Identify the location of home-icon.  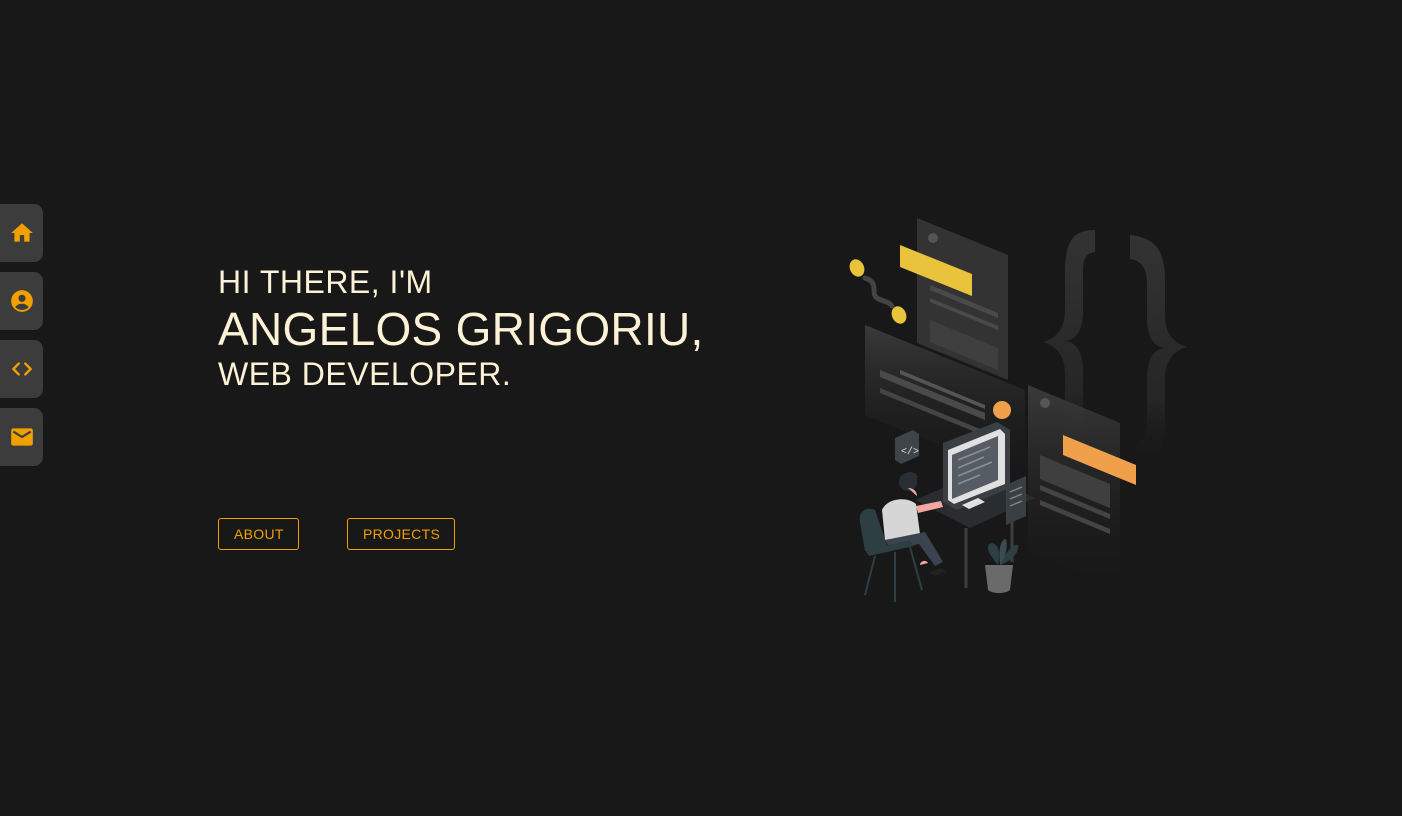
(21, 232).